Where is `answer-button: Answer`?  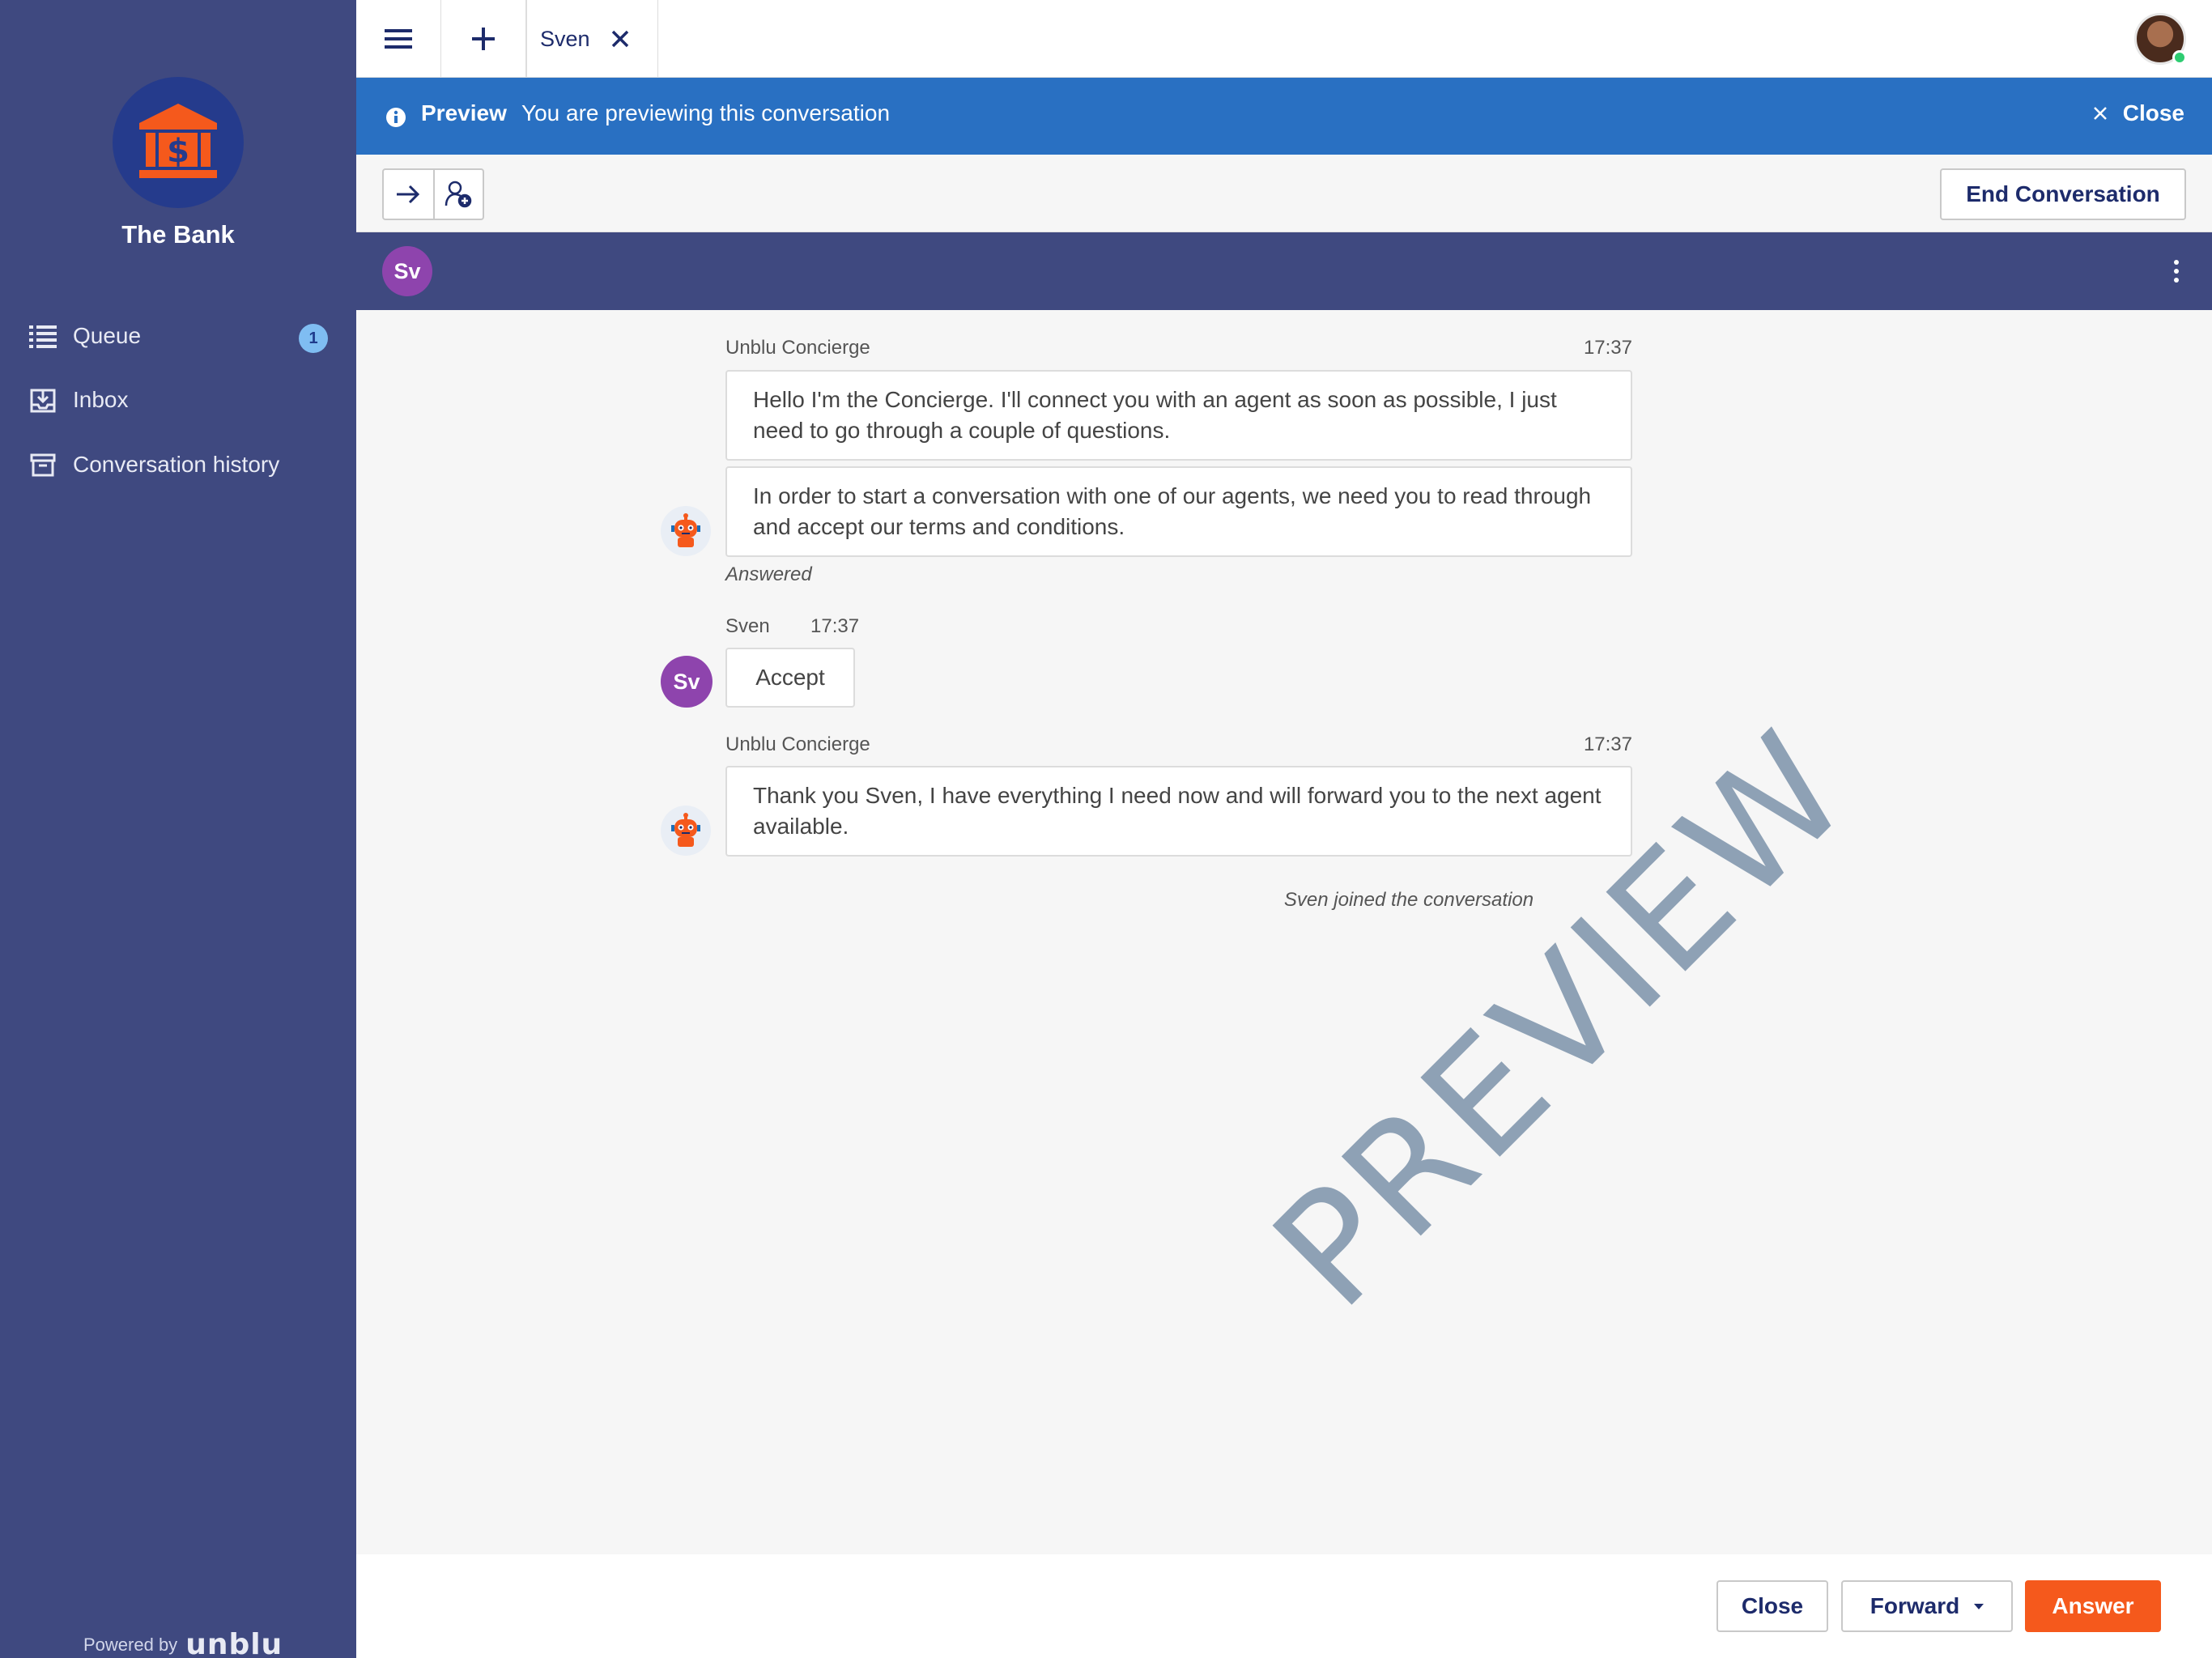
answer-button: Answer is located at coordinates (2093, 1606).